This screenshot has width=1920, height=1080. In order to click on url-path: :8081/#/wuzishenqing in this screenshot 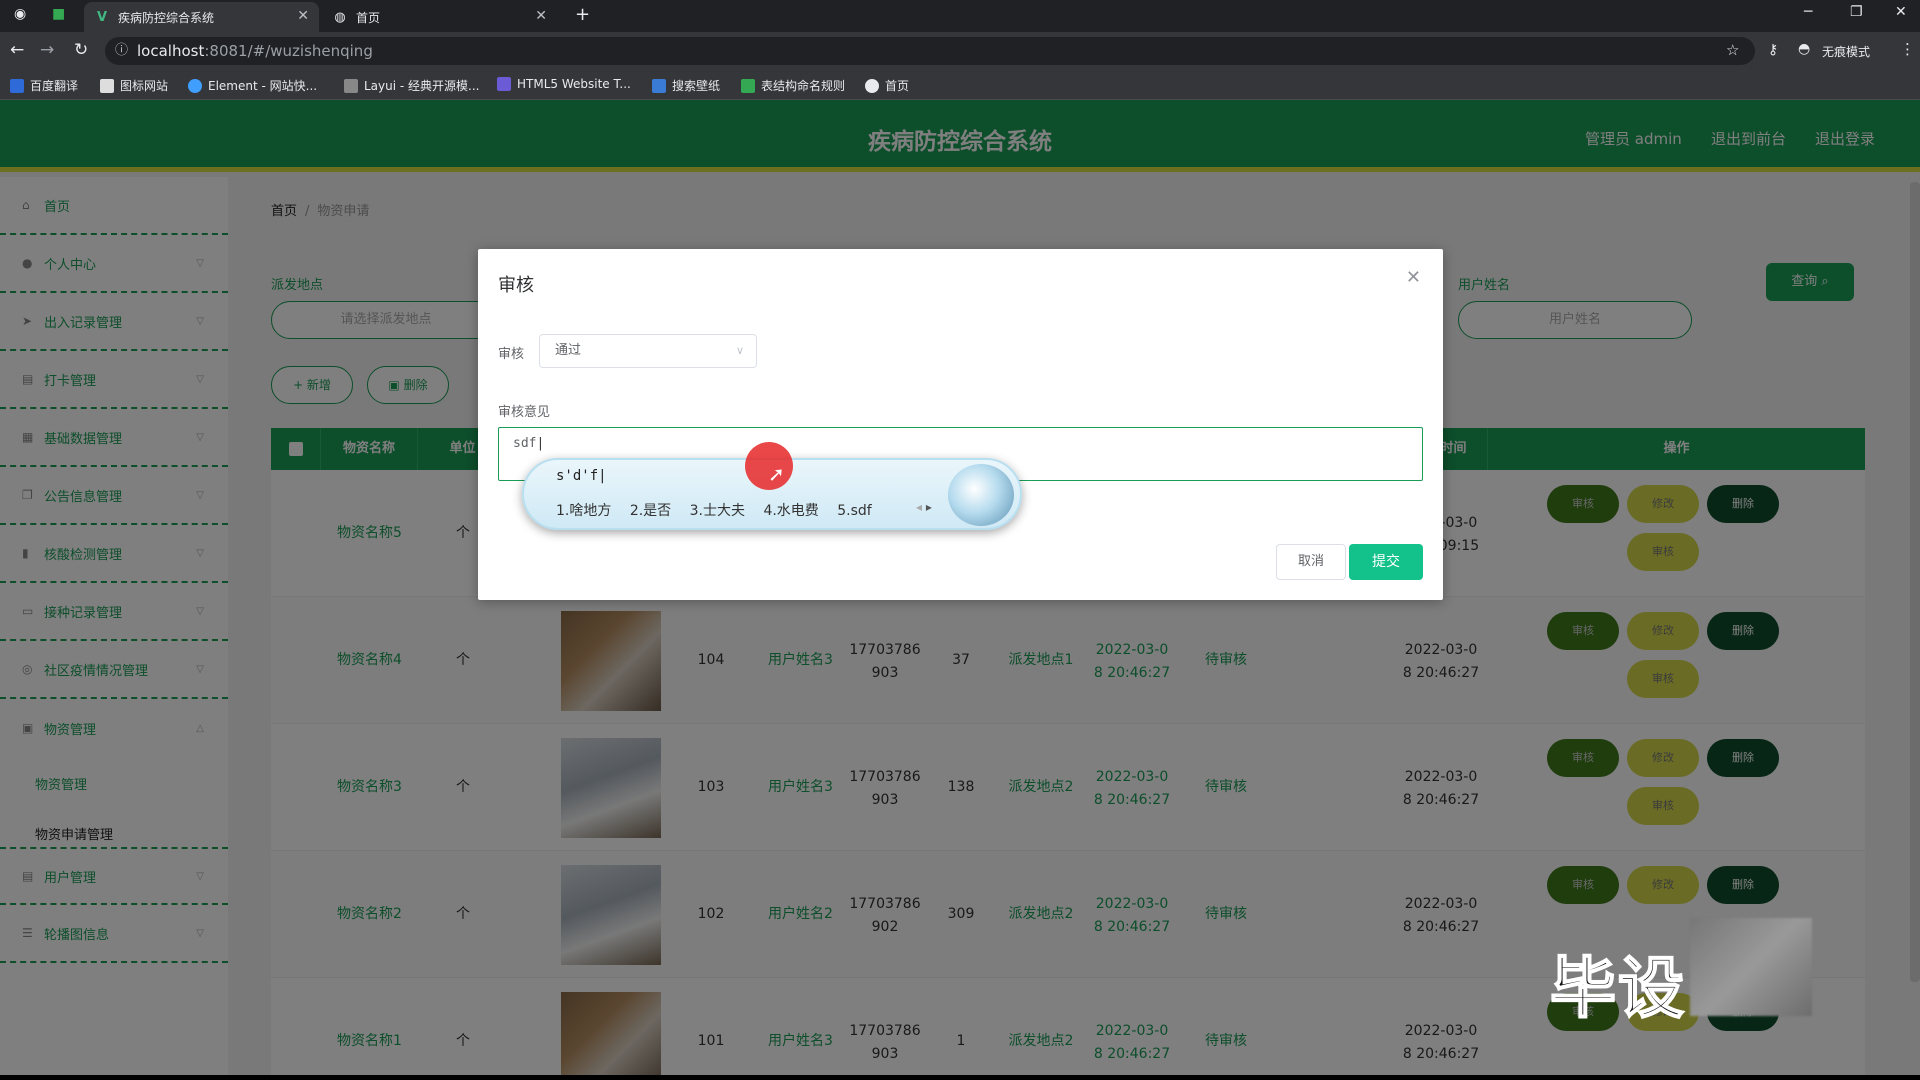, I will do `click(288, 51)`.